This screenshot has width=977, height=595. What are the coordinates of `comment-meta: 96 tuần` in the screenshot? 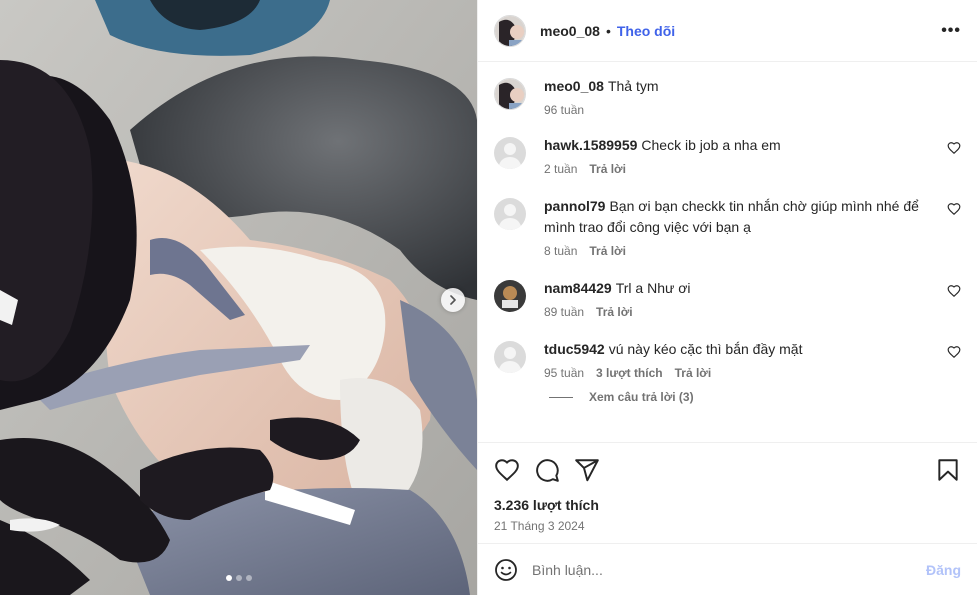 It's located at (738, 110).